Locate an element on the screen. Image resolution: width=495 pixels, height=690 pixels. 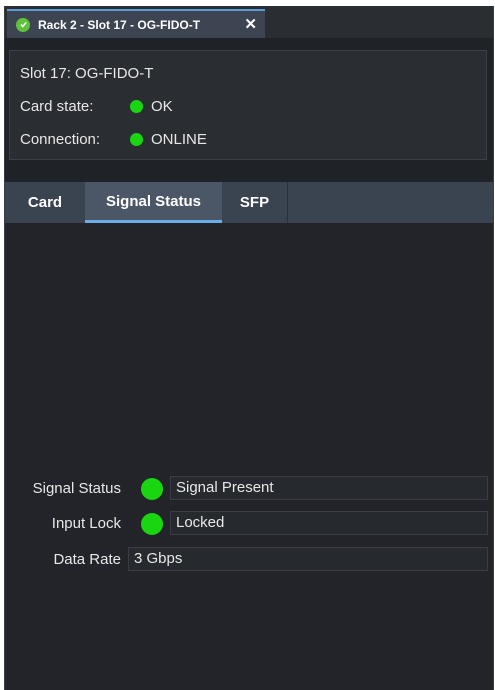
card-state-value: OK is located at coordinates (162, 106).